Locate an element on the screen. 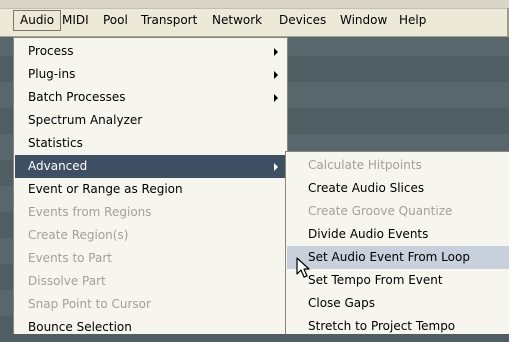  menu-item-label: Stretch to Project Tempo is located at coordinates (382, 326).